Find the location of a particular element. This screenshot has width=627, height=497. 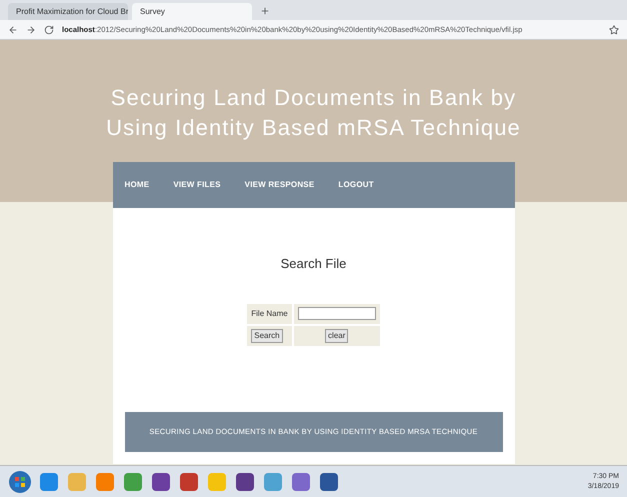

nav-link: HOME is located at coordinates (137, 185).